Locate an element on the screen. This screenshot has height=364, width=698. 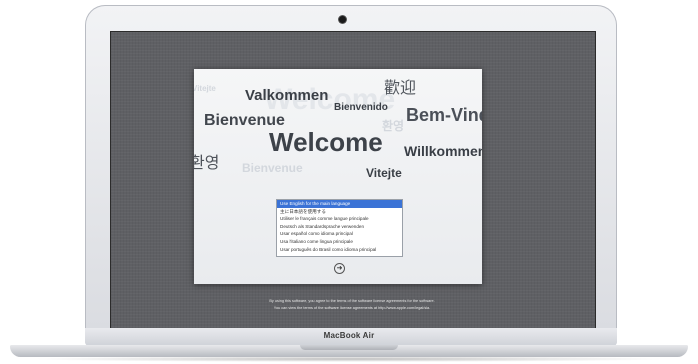
language-option: Usa l'italiano come lingua principale is located at coordinates (339, 242).